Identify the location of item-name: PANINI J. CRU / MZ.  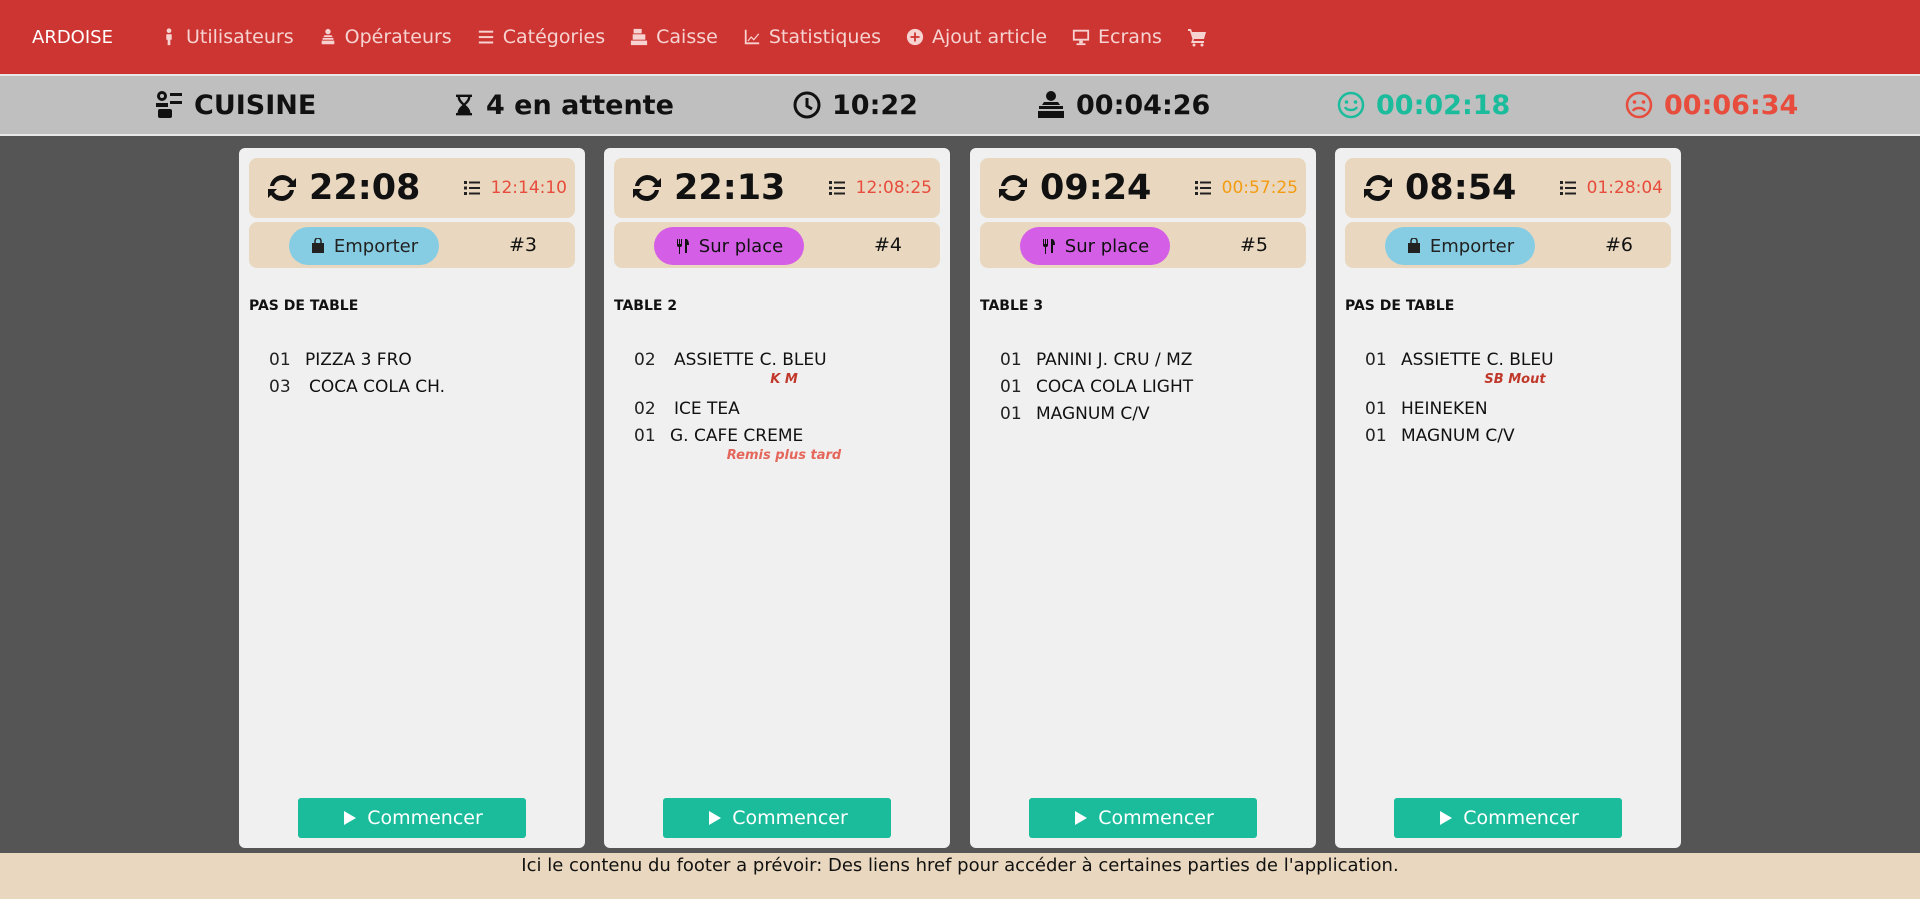
(1114, 359).